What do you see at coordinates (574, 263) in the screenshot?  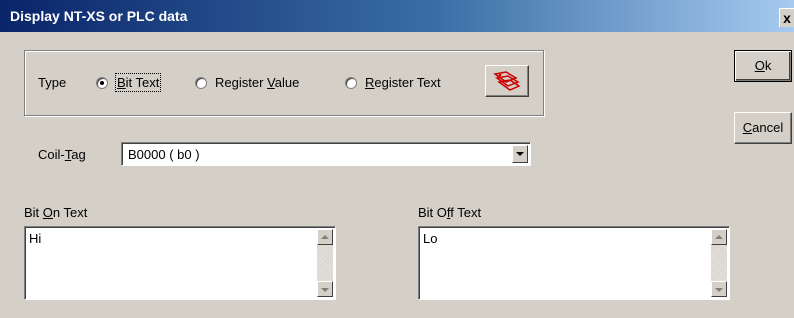 I see `bit-off-textarea: Lo` at bounding box center [574, 263].